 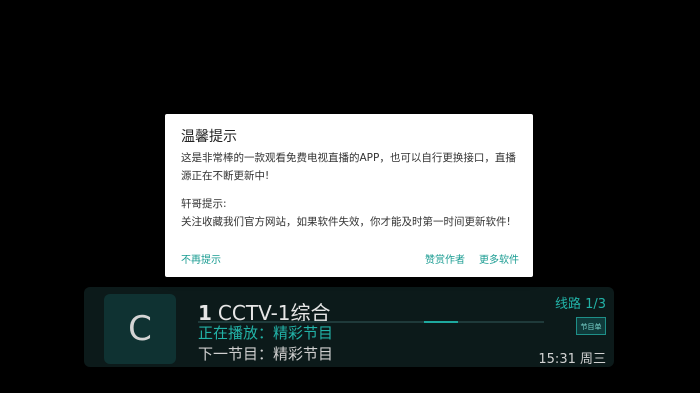 I want to click on dont-show-again-button: 不再提示, so click(x=201, y=258).